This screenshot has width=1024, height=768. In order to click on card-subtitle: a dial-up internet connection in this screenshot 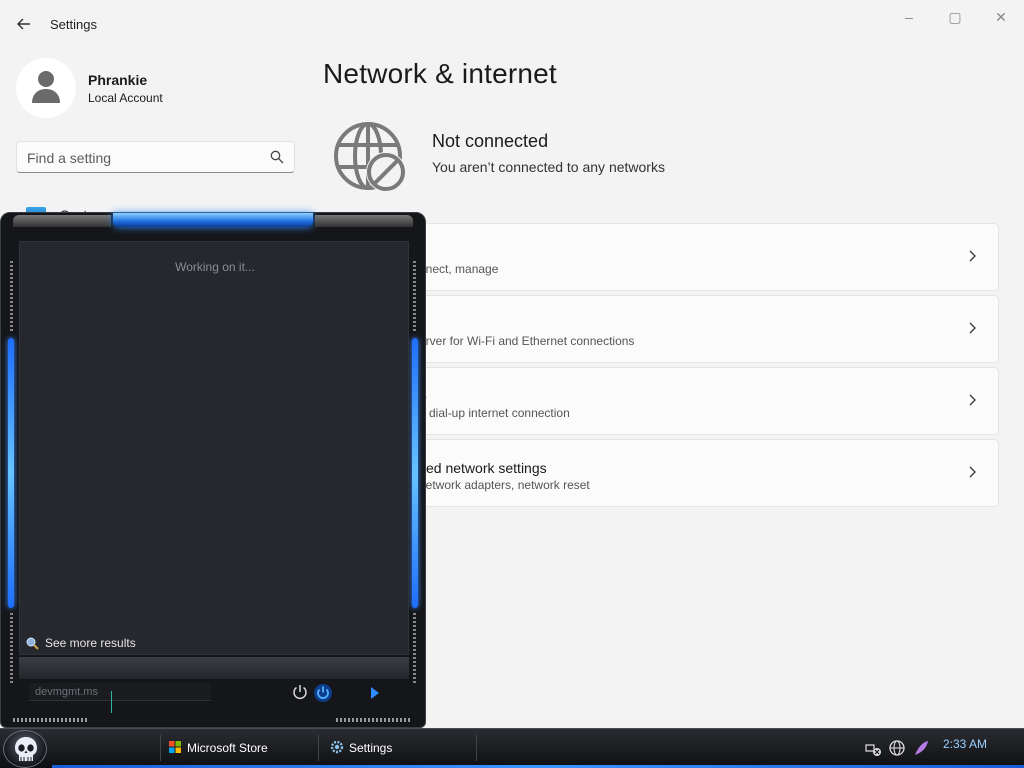, I will do `click(494, 413)`.